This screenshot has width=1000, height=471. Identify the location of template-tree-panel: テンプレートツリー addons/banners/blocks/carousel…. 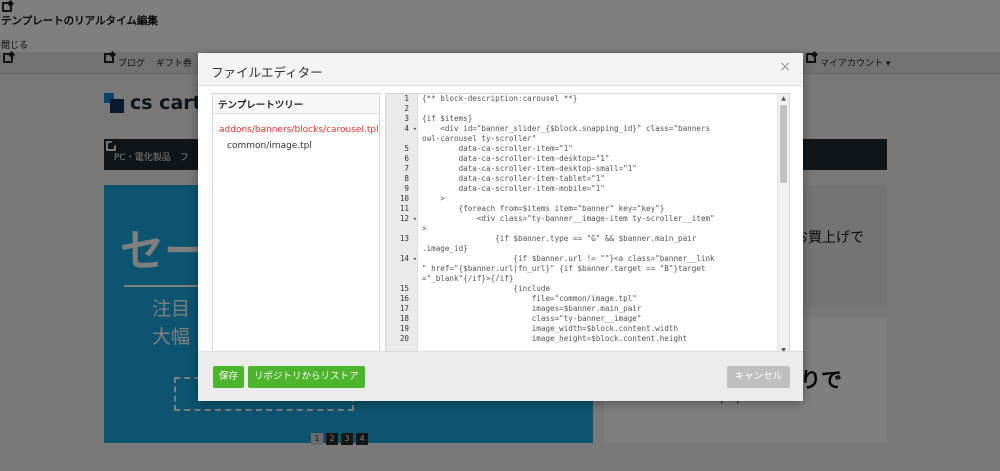
(296, 222).